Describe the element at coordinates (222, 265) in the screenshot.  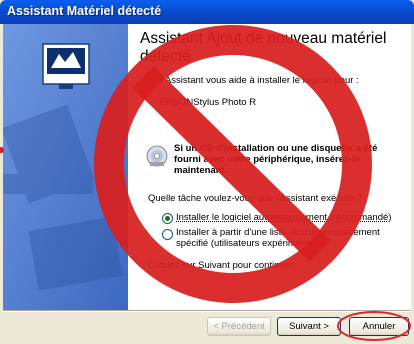
I see `continue-hint: Cliquez sur Suivant pour continuer.` at that location.